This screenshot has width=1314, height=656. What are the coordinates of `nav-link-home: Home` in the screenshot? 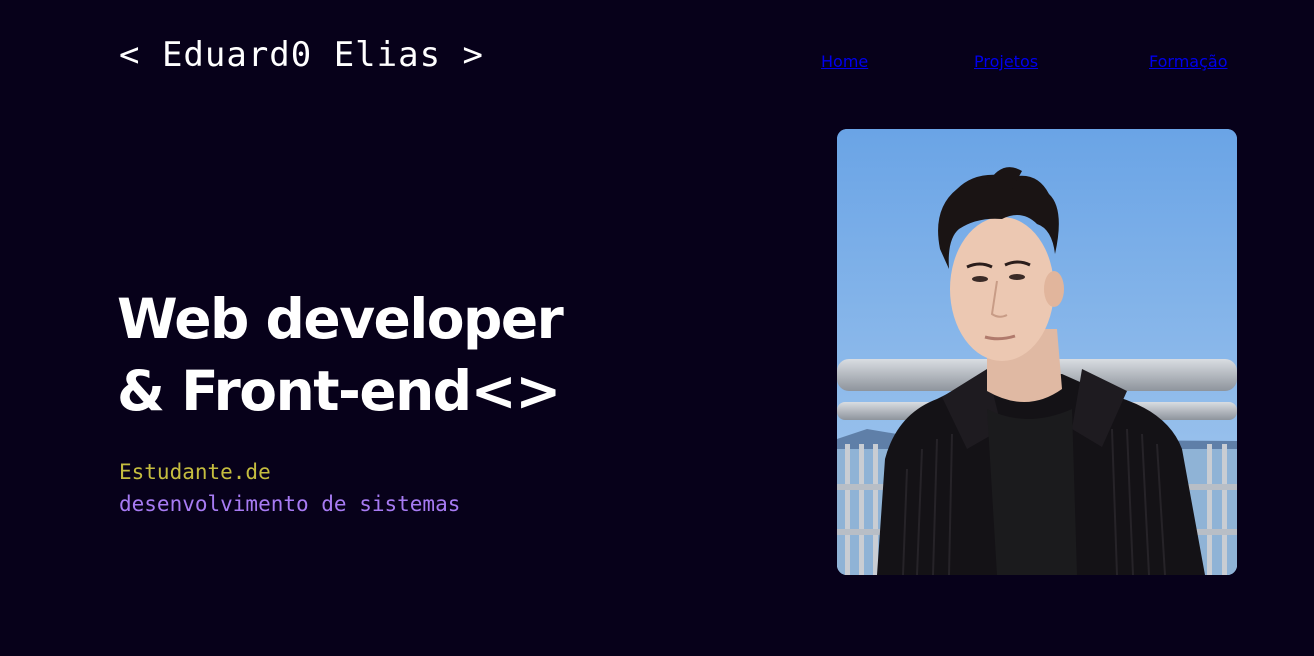 It's located at (844, 61).